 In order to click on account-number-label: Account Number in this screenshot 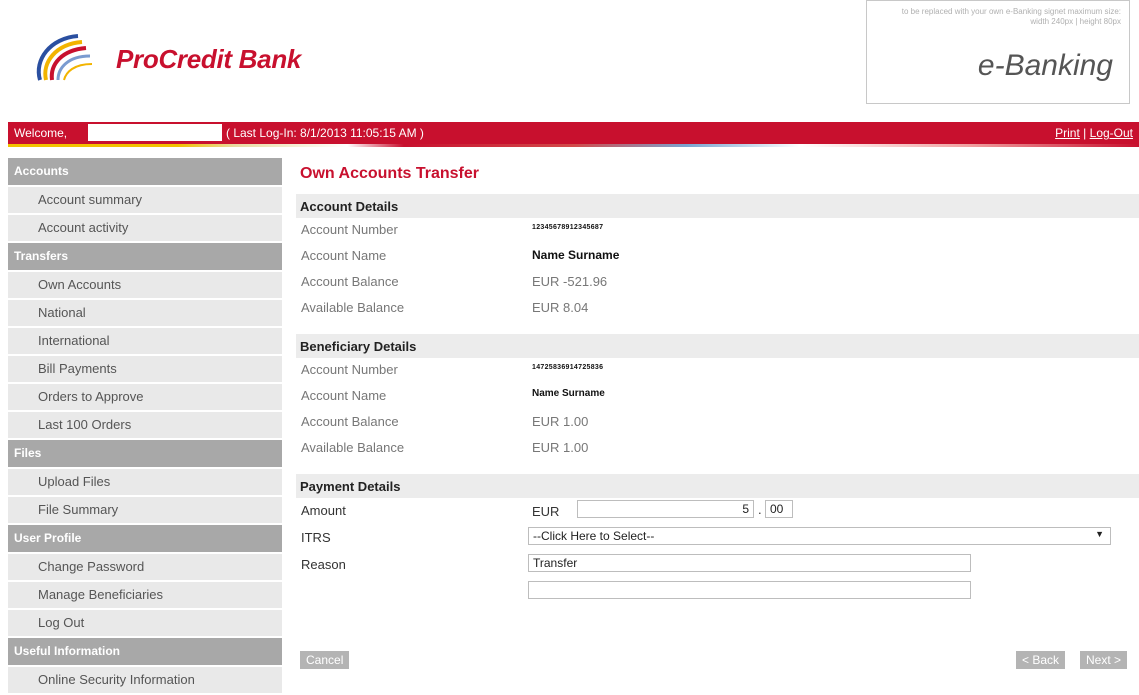, I will do `click(349, 229)`.